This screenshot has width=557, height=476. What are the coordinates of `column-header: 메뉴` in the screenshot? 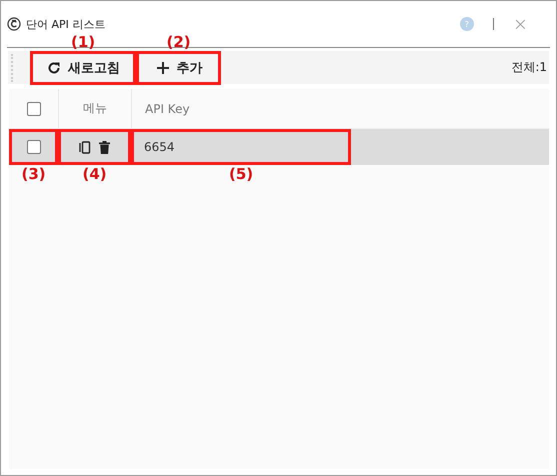 It's located at (94, 108).